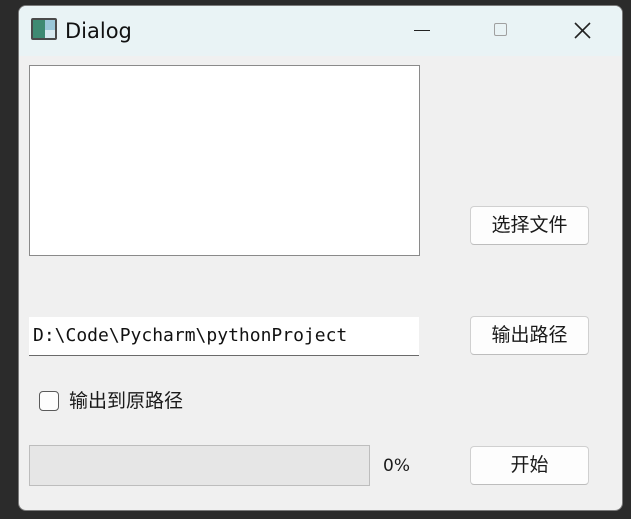 The width and height of the screenshot is (631, 519). I want to click on progress-text: 0%, so click(396, 466).